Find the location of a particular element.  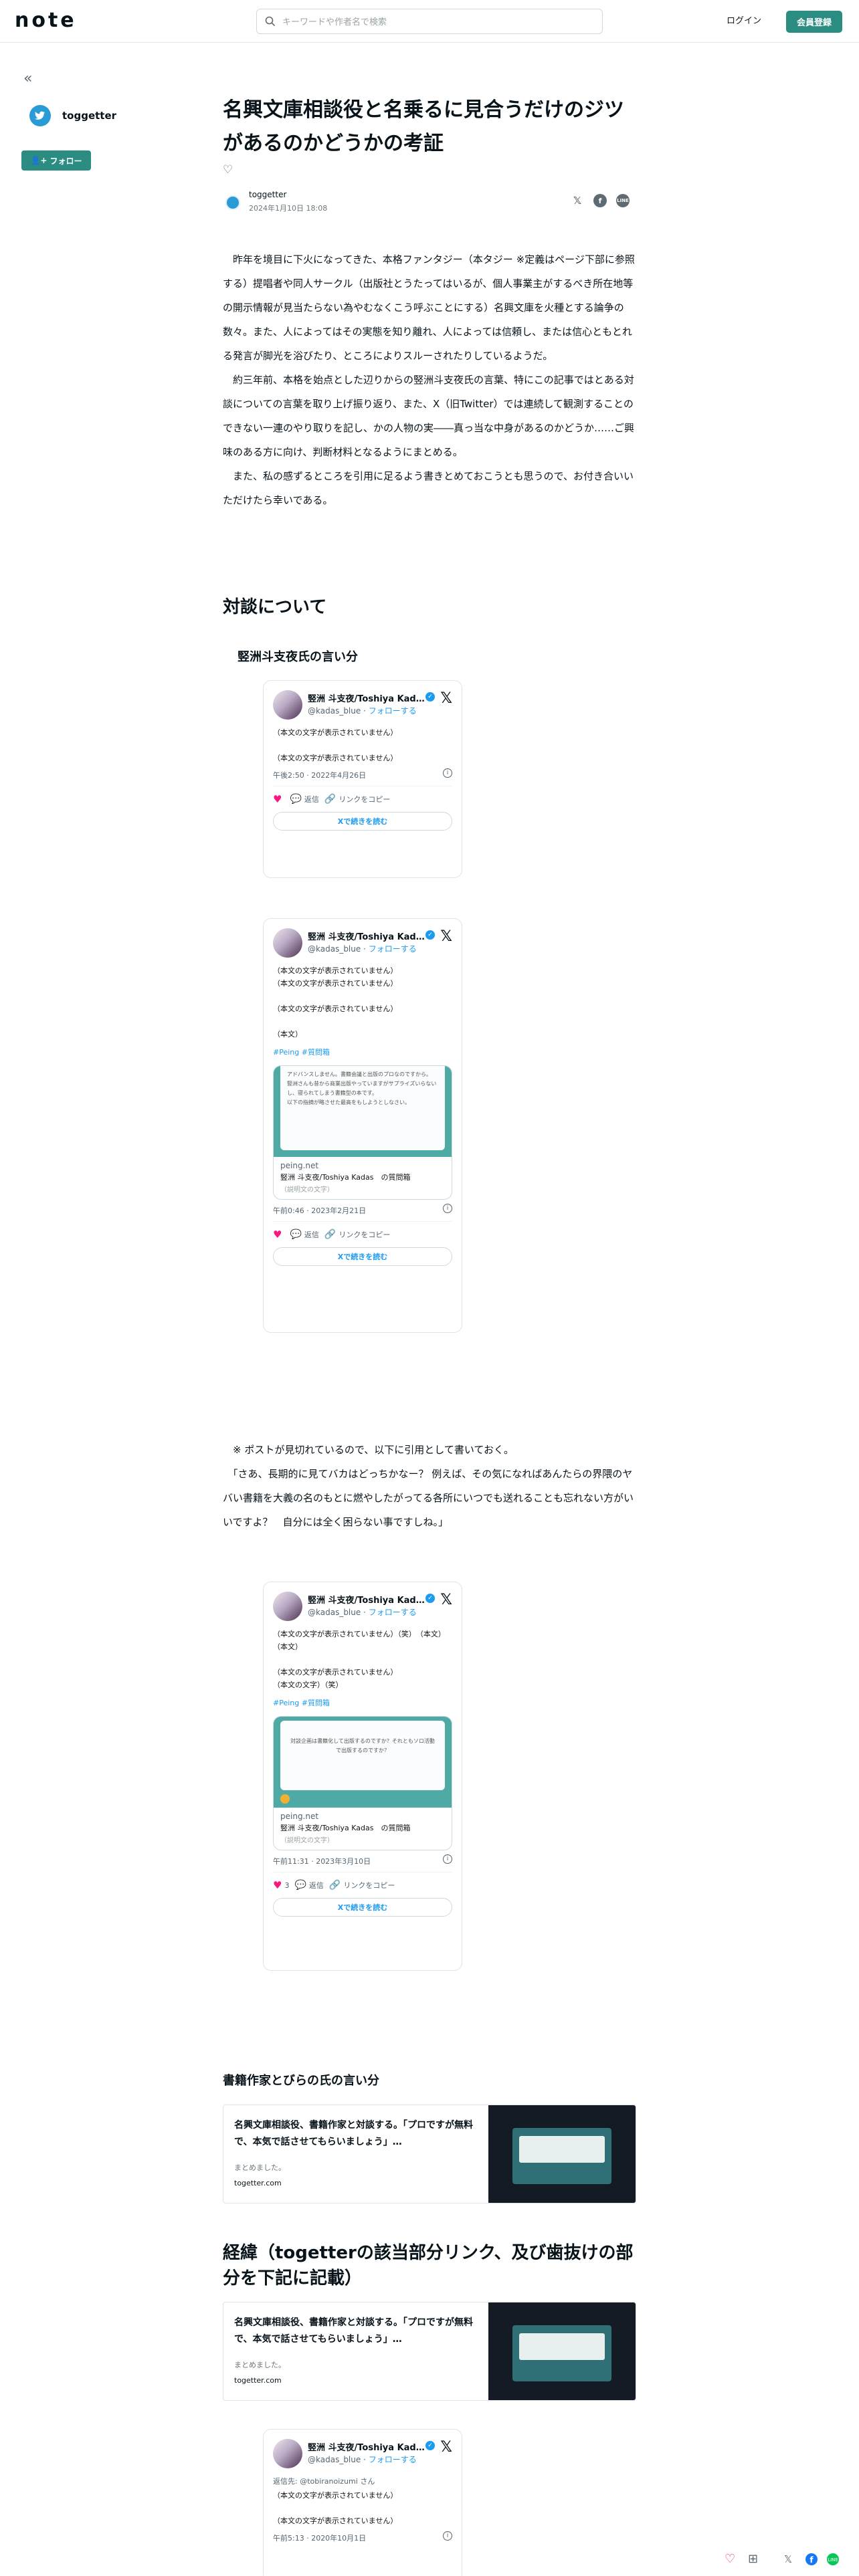

login-link: ログイン is located at coordinates (744, 19).